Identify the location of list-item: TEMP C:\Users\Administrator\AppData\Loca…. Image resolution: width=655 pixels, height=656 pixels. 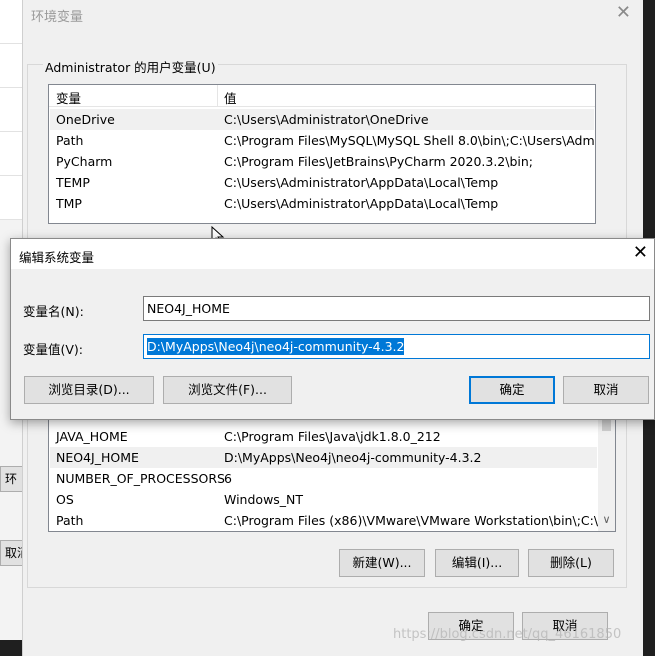
(322, 182).